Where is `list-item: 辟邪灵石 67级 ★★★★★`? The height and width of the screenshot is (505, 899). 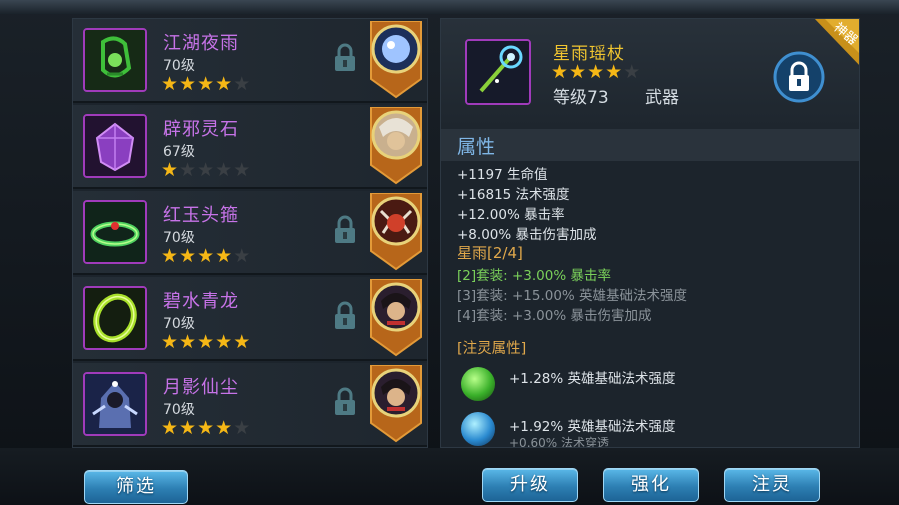
list-item: 辟邪灵石 67级 ★★★★★ is located at coordinates (250, 147).